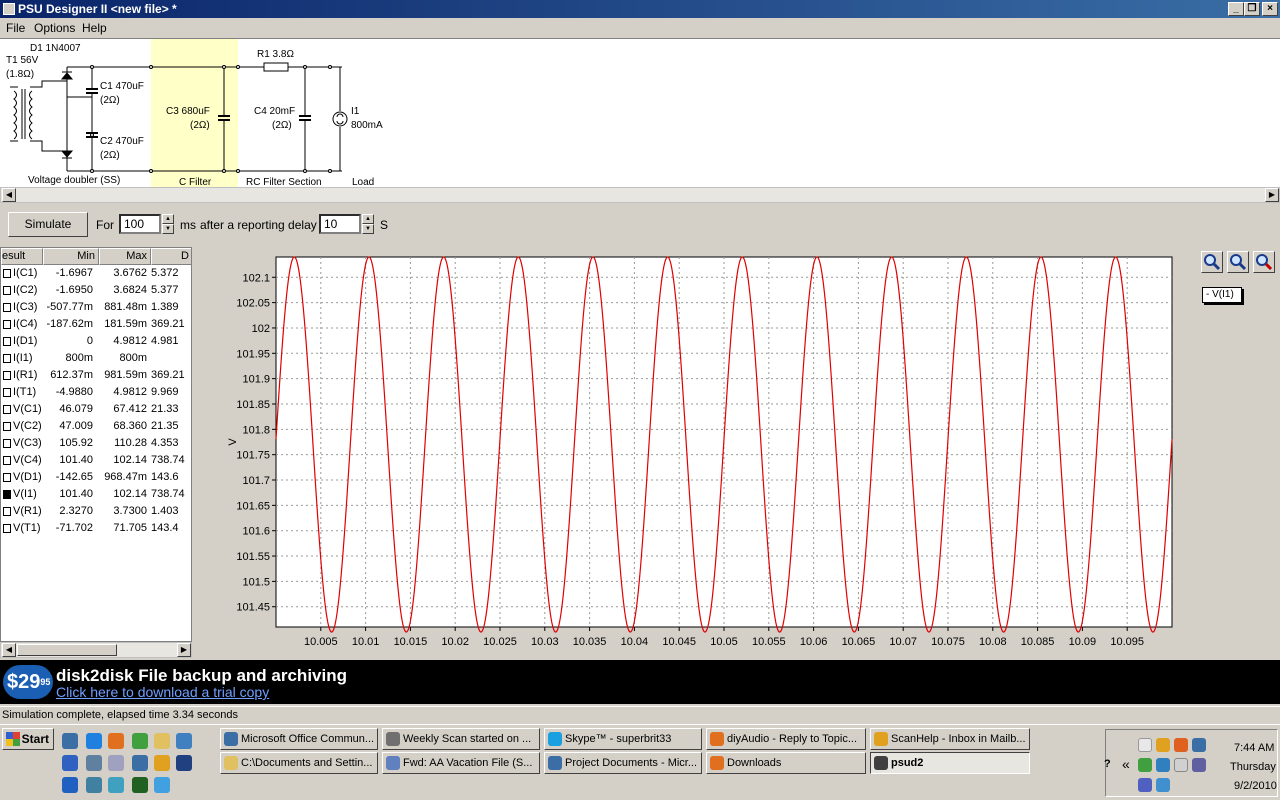  Describe the element at coordinates (640, 195) in the screenshot. I see `schematic-scrollbar: ◀ ▶` at that location.